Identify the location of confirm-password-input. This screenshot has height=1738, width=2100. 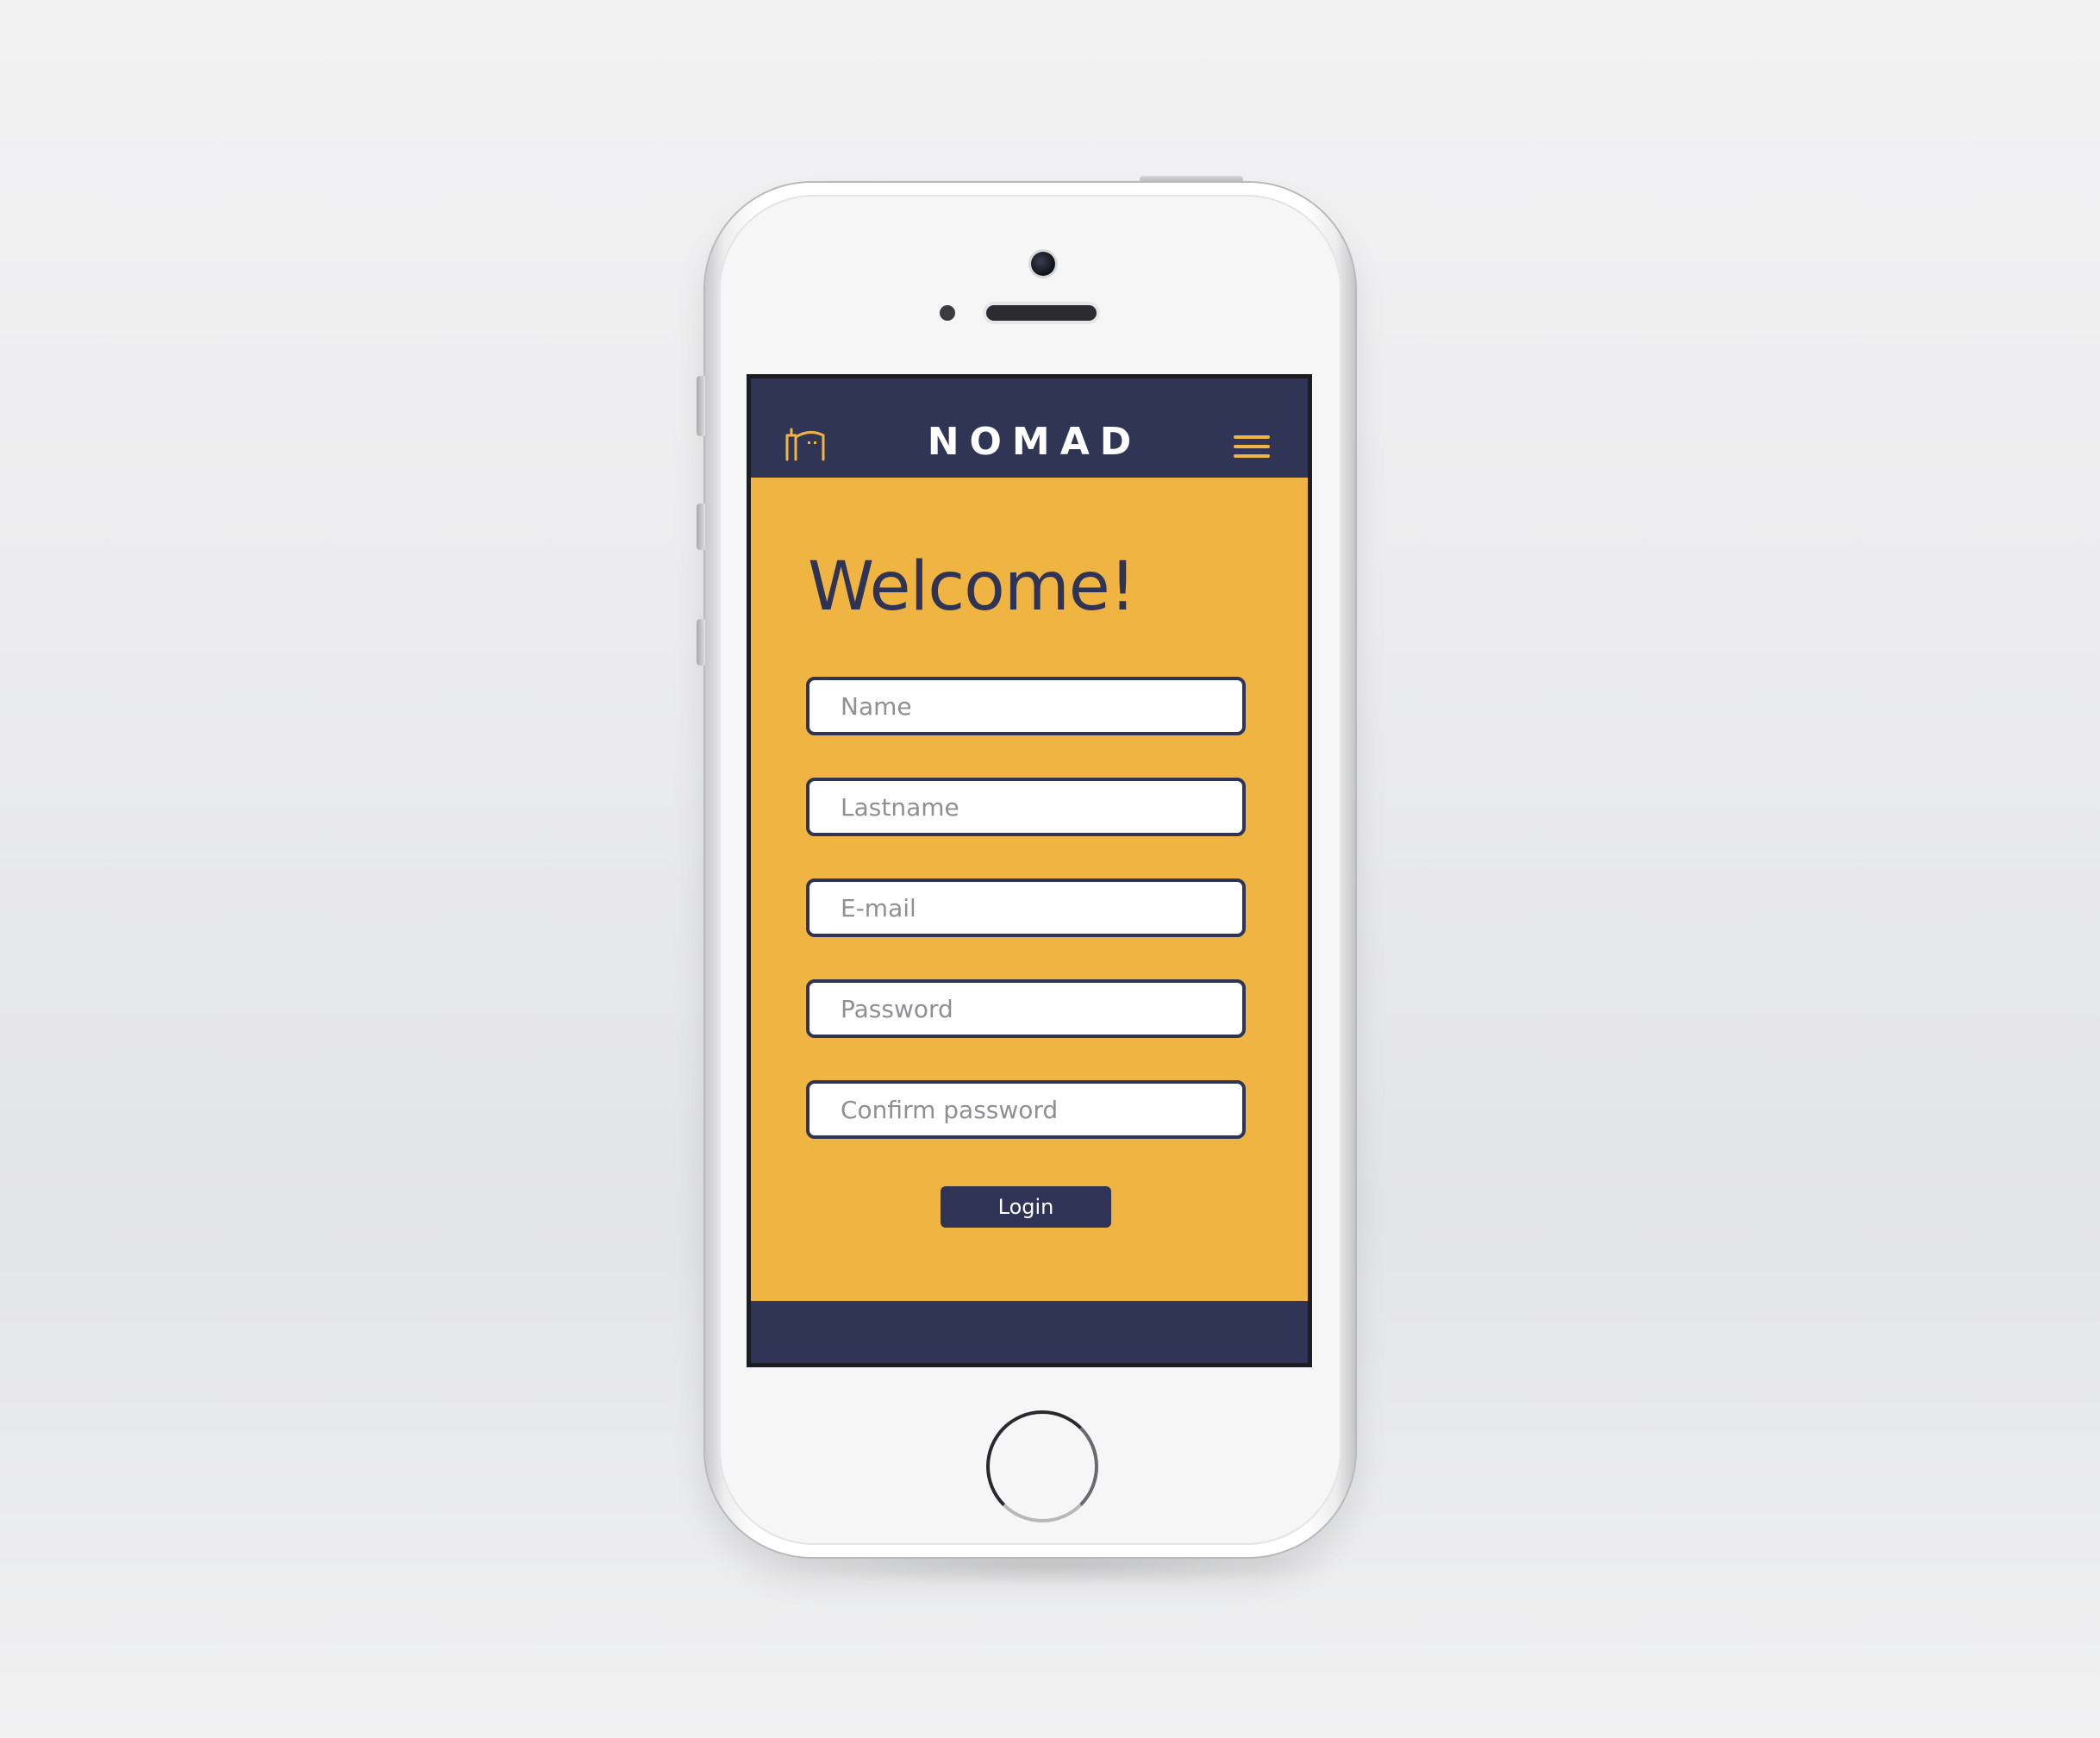
(1026, 1110).